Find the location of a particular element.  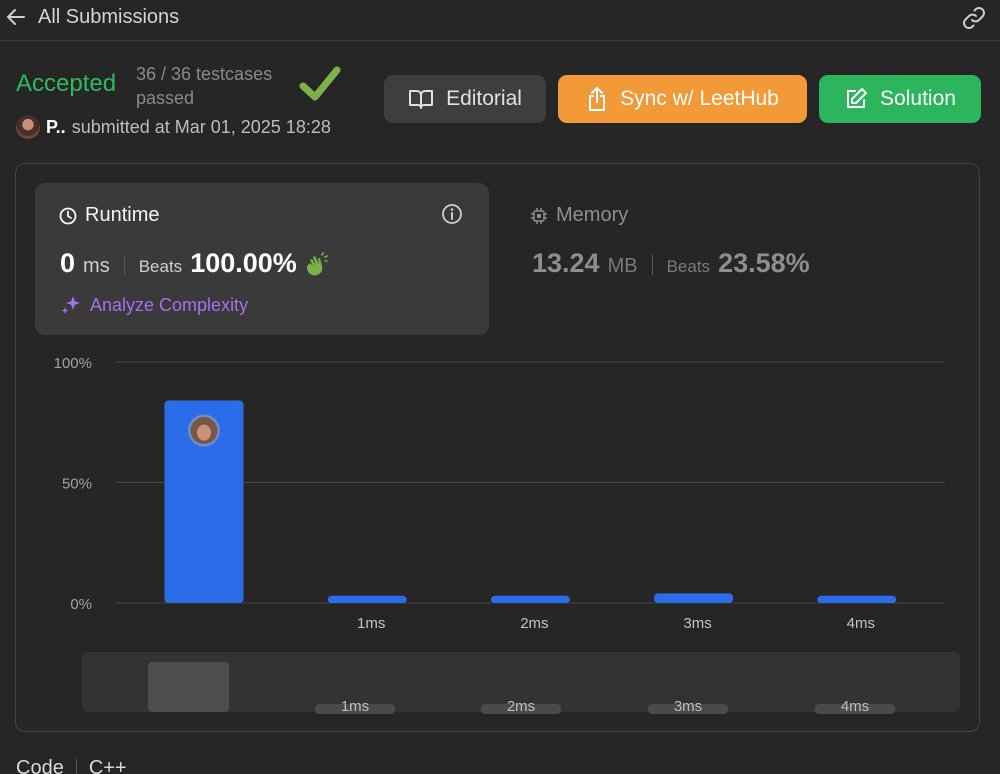

submitter-info: P.. submitted at Mar 01, 2025 18:28 is located at coordinates (173, 127).